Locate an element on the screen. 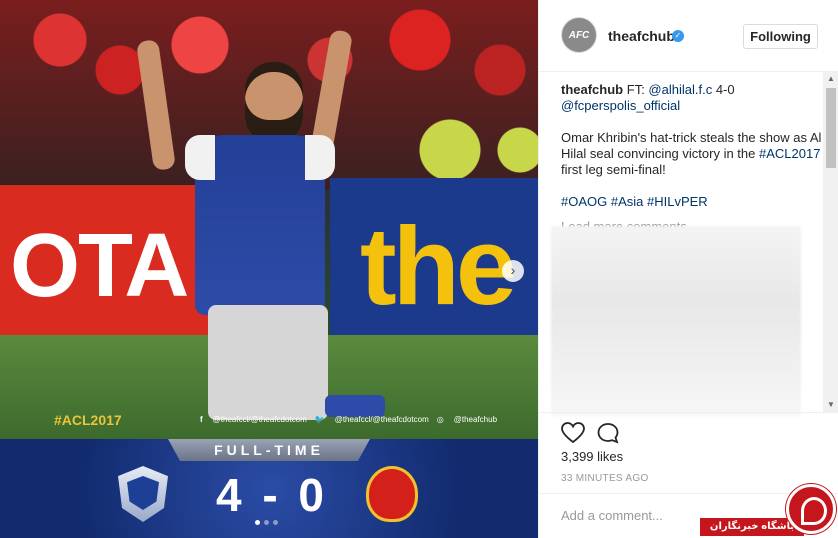 This screenshot has height=538, width=838. hashtags-links: #OAOG #Asia #HILvPER is located at coordinates (634, 201).